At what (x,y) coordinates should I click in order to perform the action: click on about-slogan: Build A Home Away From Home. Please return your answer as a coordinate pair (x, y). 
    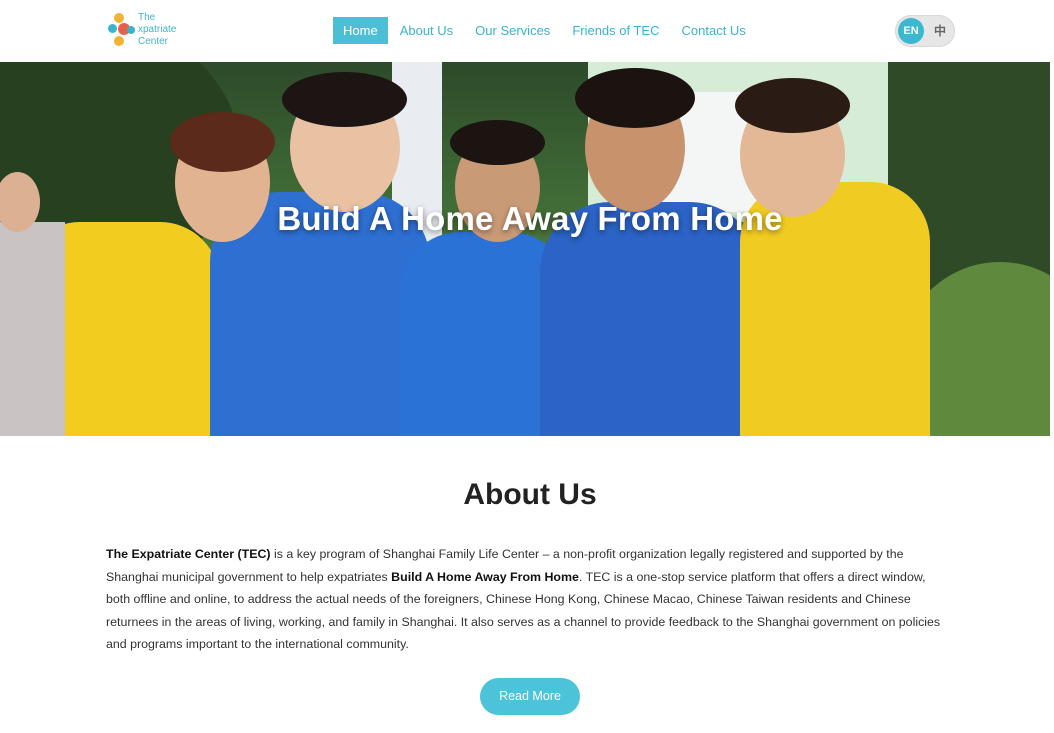
    Looking at the image, I should click on (485, 576).